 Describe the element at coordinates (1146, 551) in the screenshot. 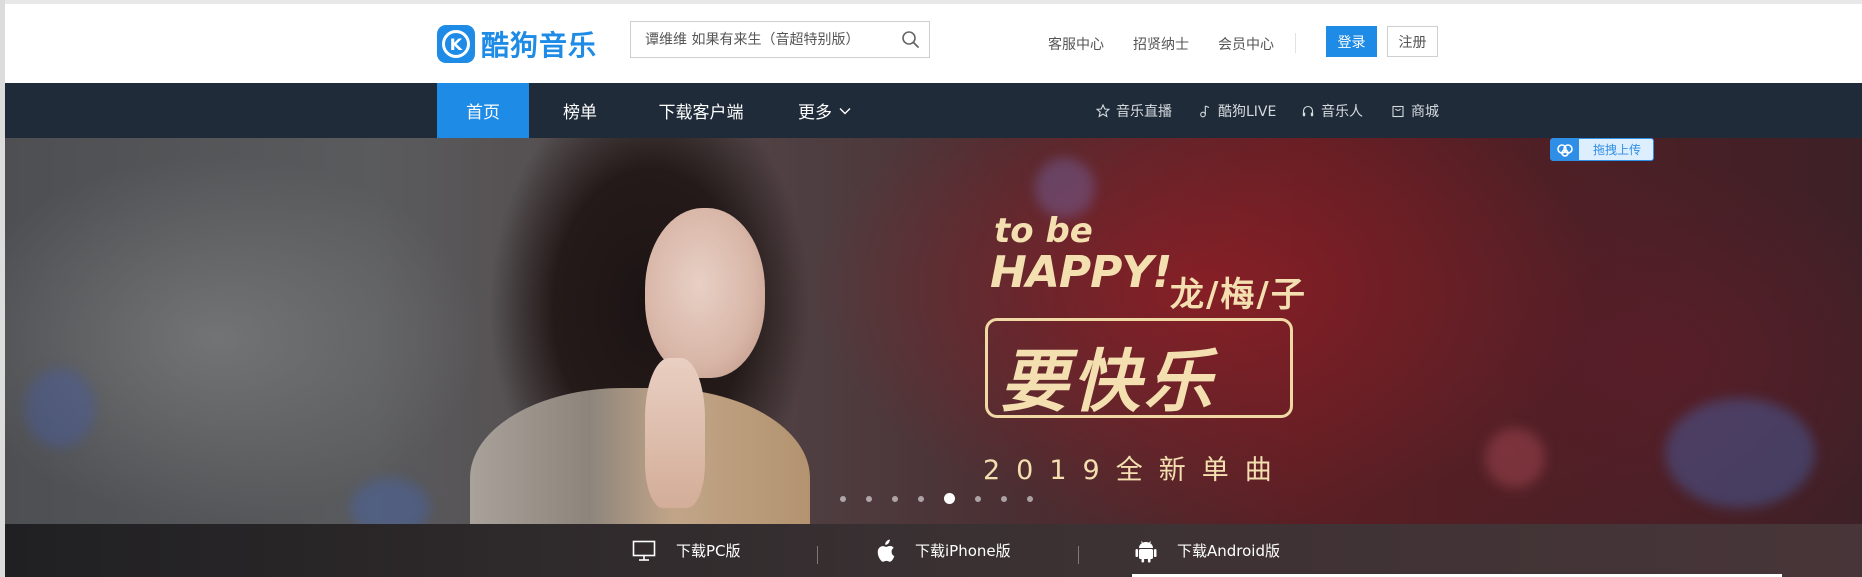

I see `android-icon` at that location.